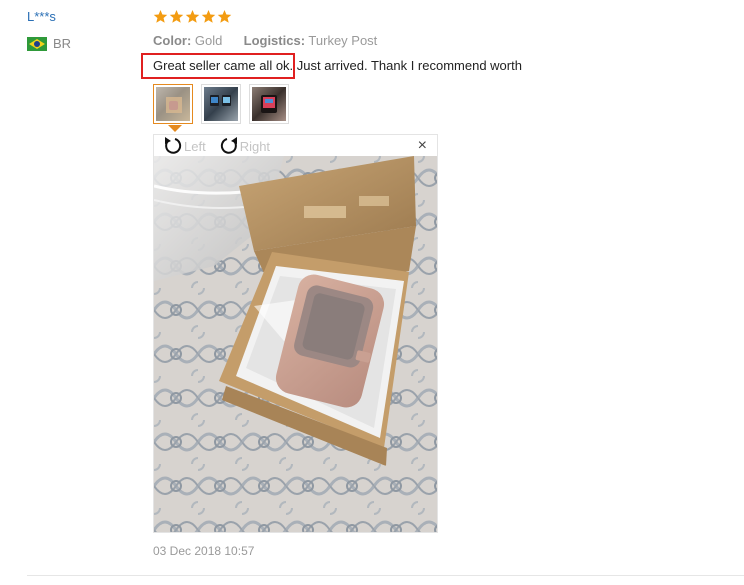 The width and height of the screenshot is (744, 585). Describe the element at coordinates (41, 16) in the screenshot. I see `reviewer-name: L***s` at that location.